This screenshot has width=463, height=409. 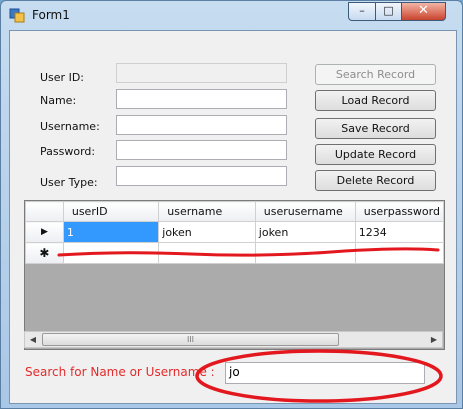 What do you see at coordinates (375, 180) in the screenshot?
I see `delete-record-button: Delete Record` at bounding box center [375, 180].